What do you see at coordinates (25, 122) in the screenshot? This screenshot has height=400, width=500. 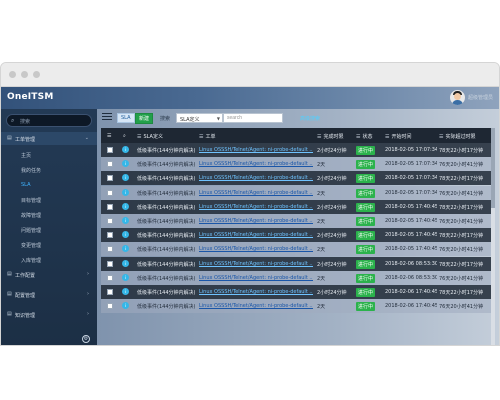 I see `sidebar-search-placeholder: 搜索` at bounding box center [25, 122].